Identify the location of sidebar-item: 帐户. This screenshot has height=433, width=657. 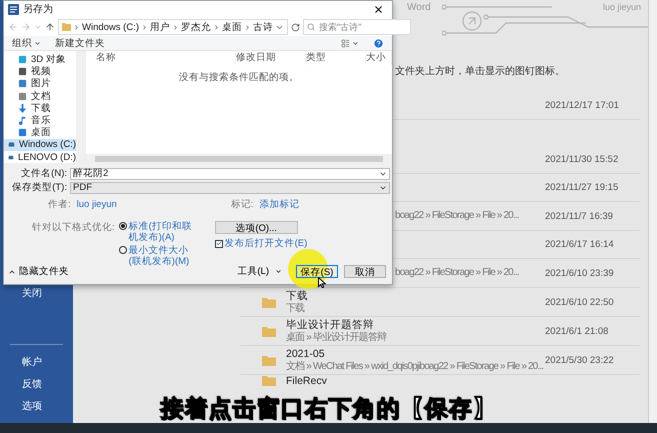
(36, 362).